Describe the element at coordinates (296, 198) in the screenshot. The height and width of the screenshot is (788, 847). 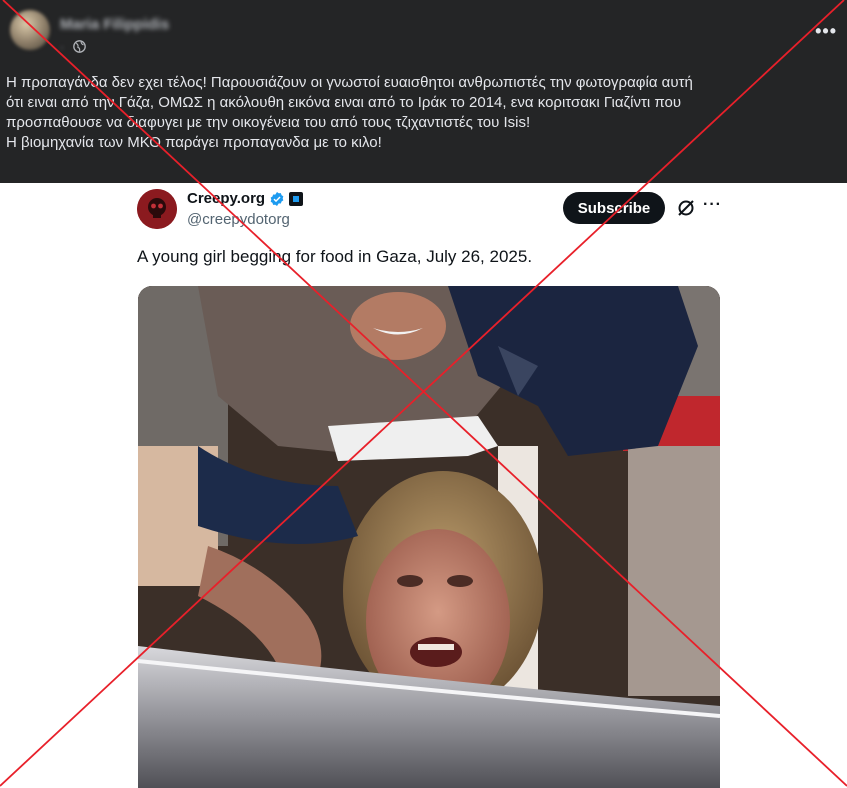
I see `affiliate-badge-icon` at that location.